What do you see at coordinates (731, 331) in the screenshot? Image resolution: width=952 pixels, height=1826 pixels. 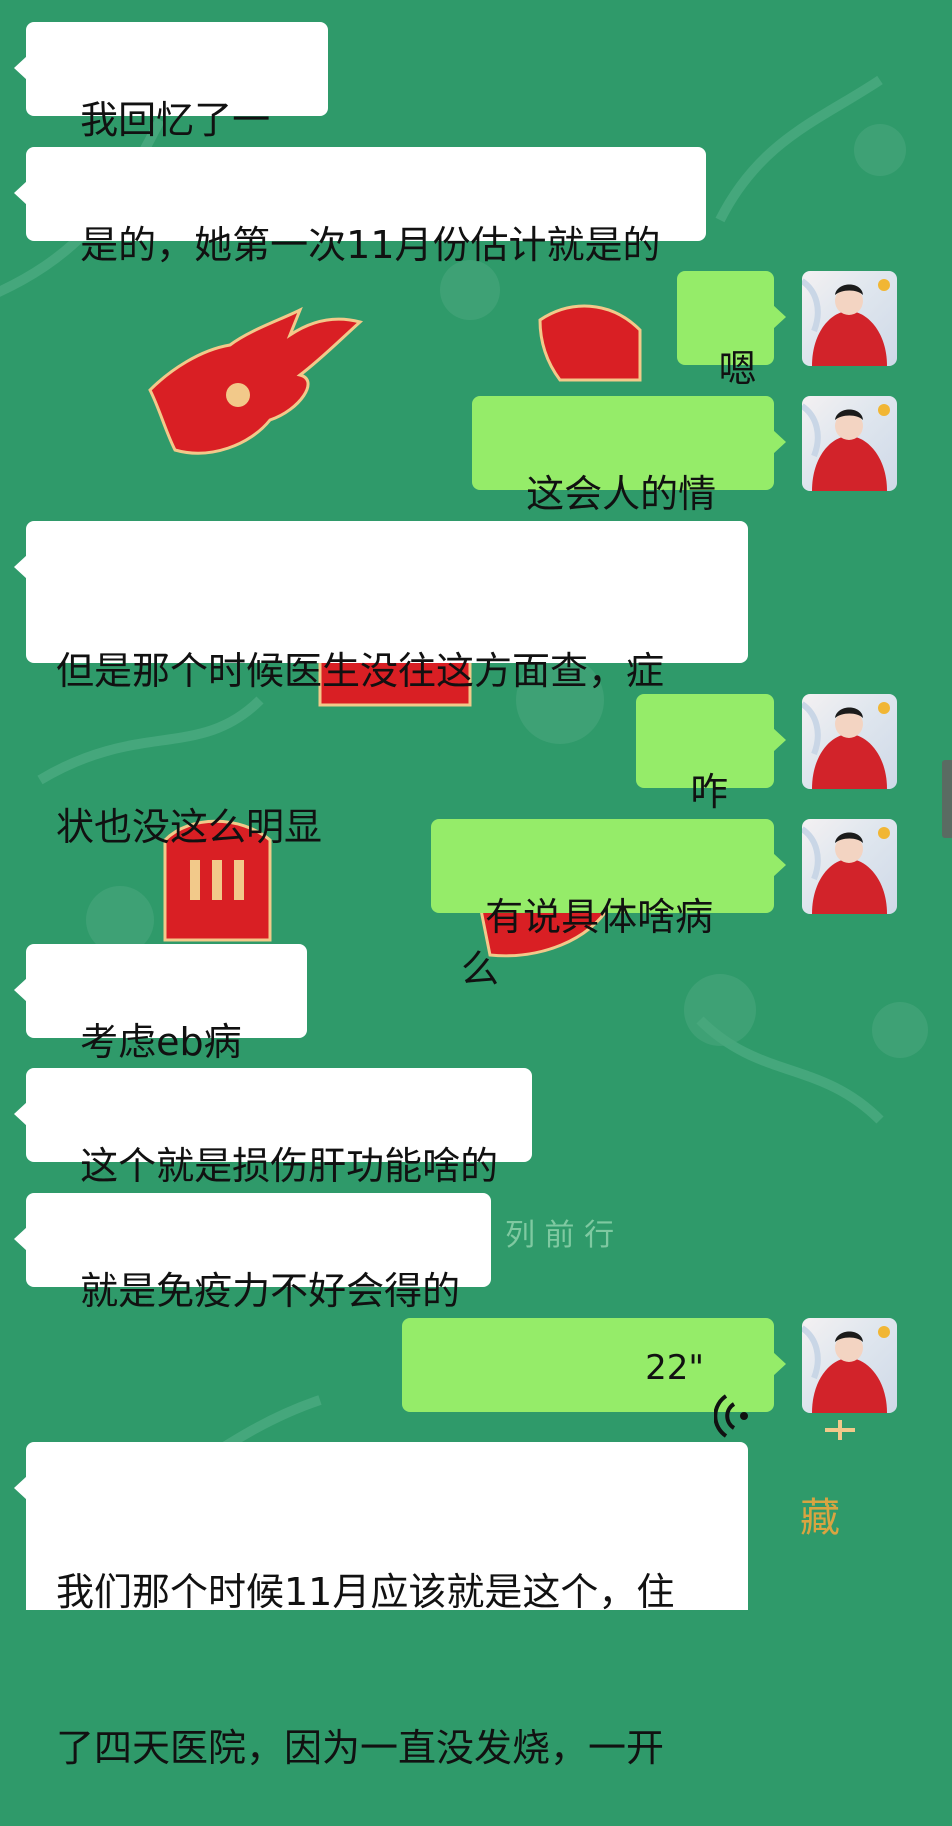 I see `outgoing-message-bubble: 嗯` at bounding box center [731, 331].